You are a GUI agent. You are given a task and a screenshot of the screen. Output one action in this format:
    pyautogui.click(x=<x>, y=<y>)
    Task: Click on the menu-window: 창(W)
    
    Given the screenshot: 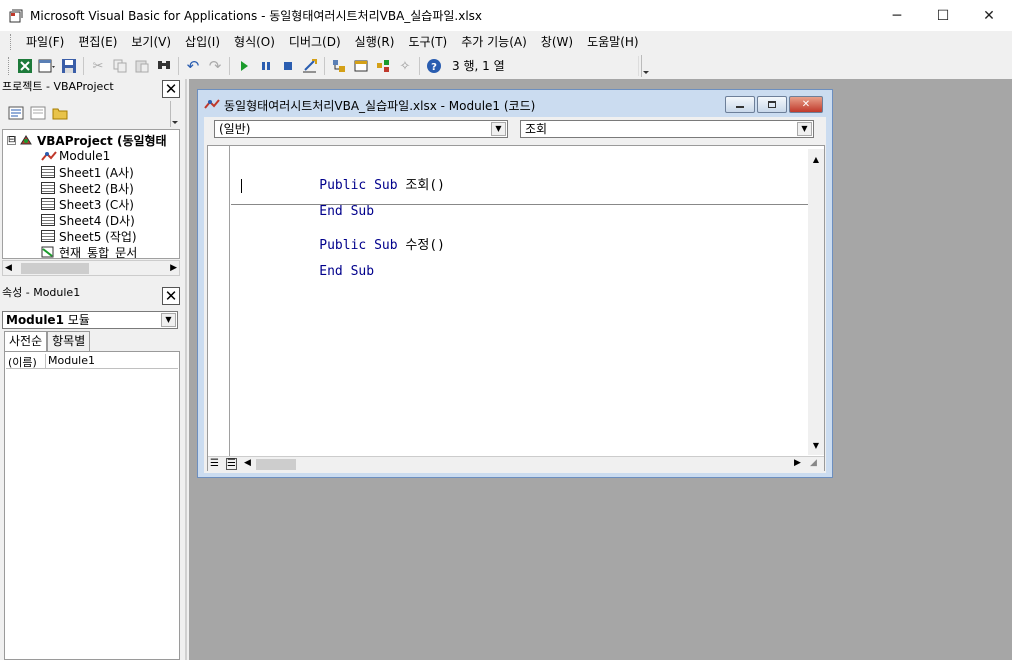 What is the action you would take?
    pyautogui.click(x=557, y=42)
    